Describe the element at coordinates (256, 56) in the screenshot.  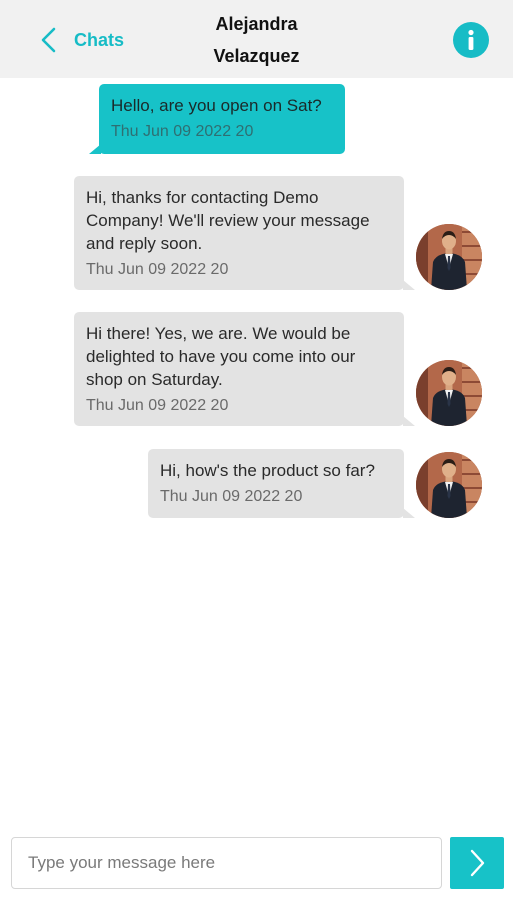
I see `contact-name-line2: Velazquez` at that location.